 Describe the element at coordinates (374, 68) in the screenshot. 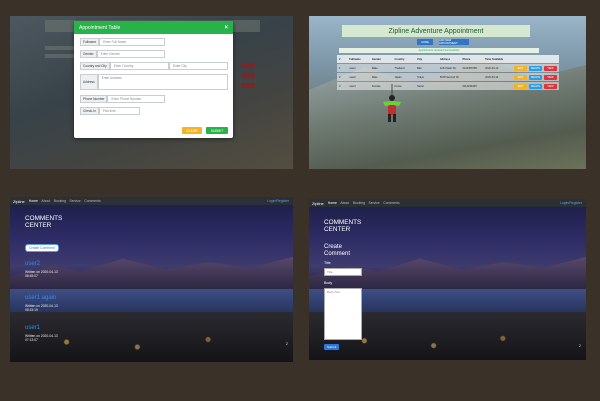

I see `cell: Male` at that location.